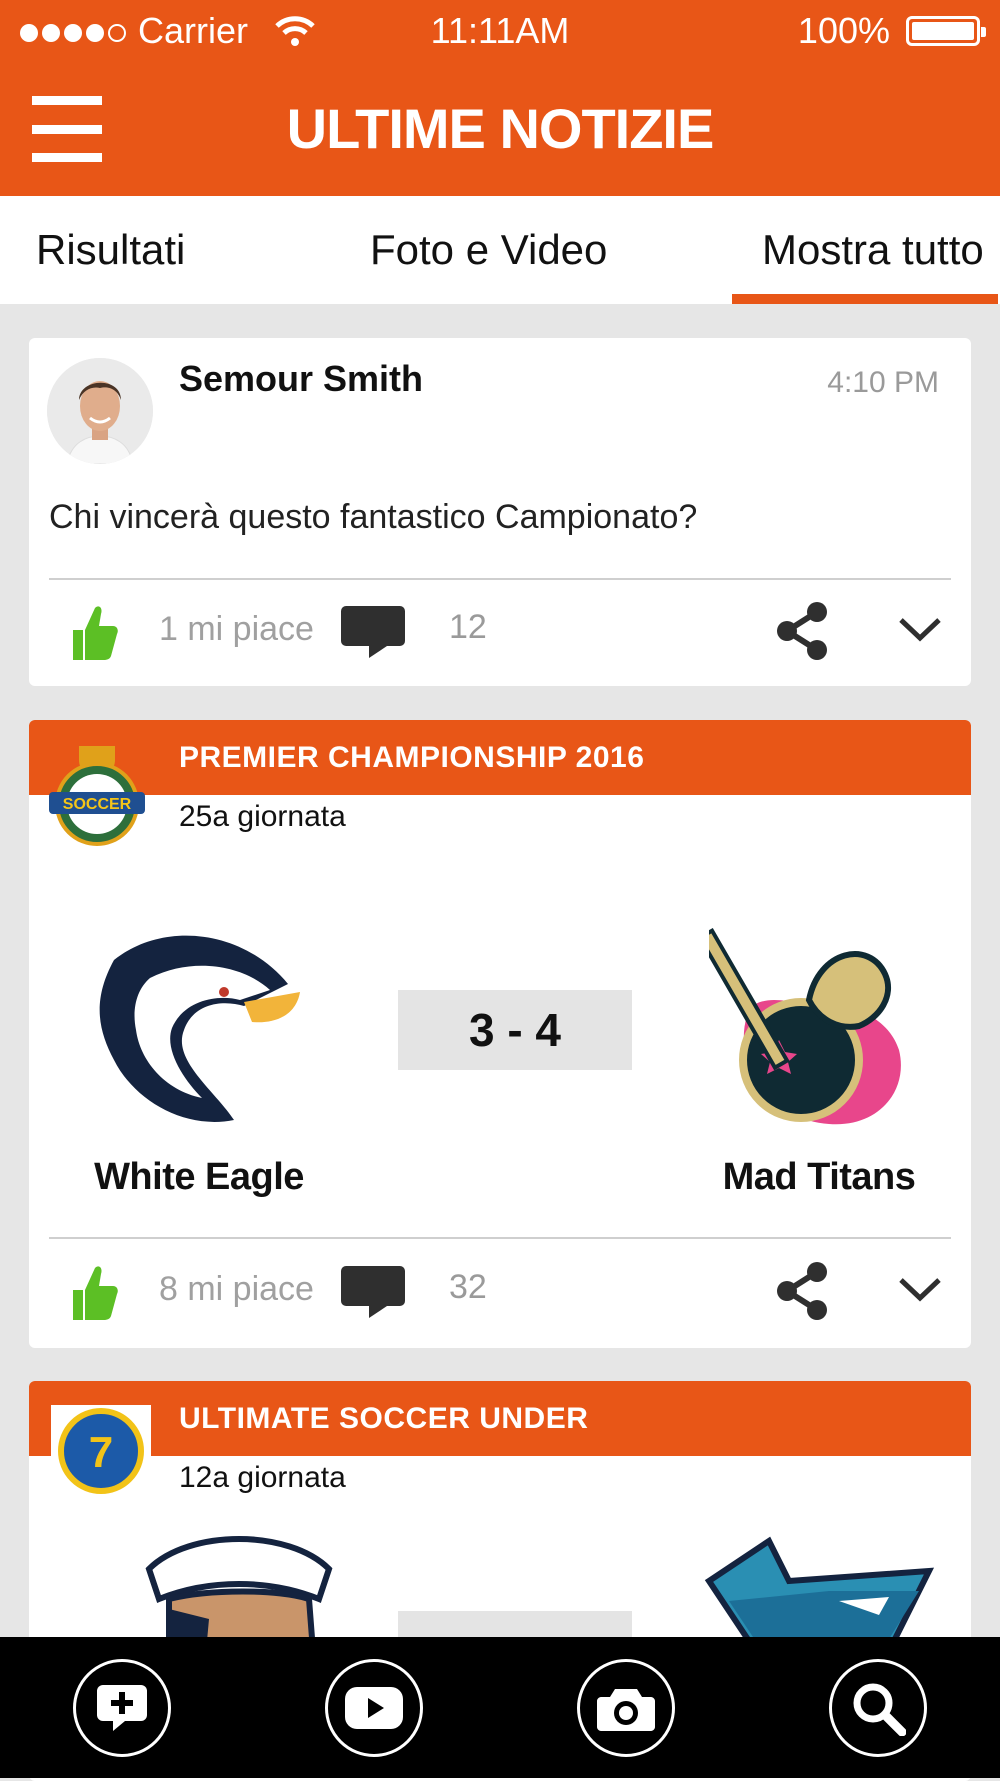 This screenshot has height=1781, width=1000. Describe the element at coordinates (883, 382) in the screenshot. I see `post-timestamp: 4:10 PM` at that location.